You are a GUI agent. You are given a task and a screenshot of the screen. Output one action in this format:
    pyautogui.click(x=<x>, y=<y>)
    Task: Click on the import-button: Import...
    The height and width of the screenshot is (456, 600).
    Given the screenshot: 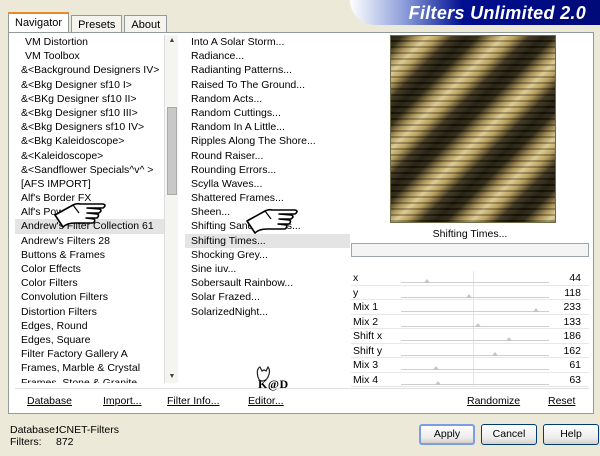 What is the action you would take?
    pyautogui.click(x=122, y=401)
    